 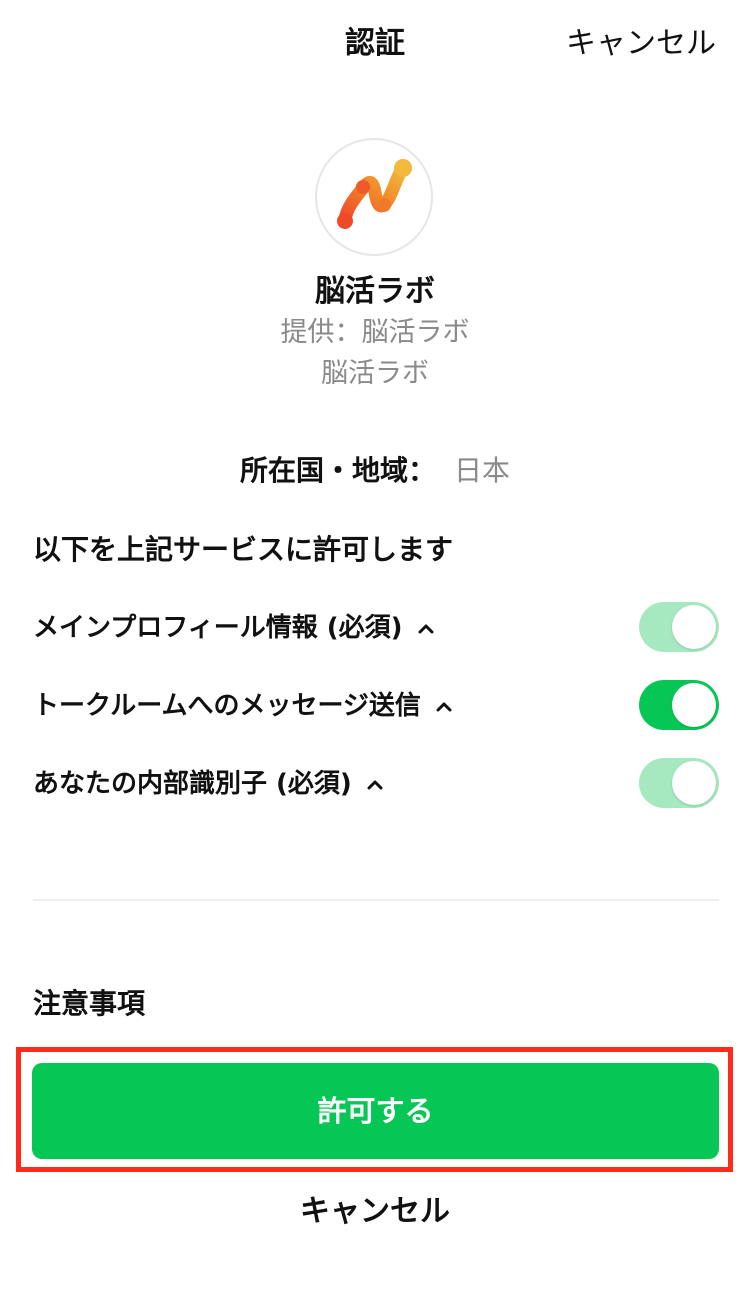 What do you see at coordinates (375, 45) in the screenshot?
I see `top-bar: 認証 キャンセル` at bounding box center [375, 45].